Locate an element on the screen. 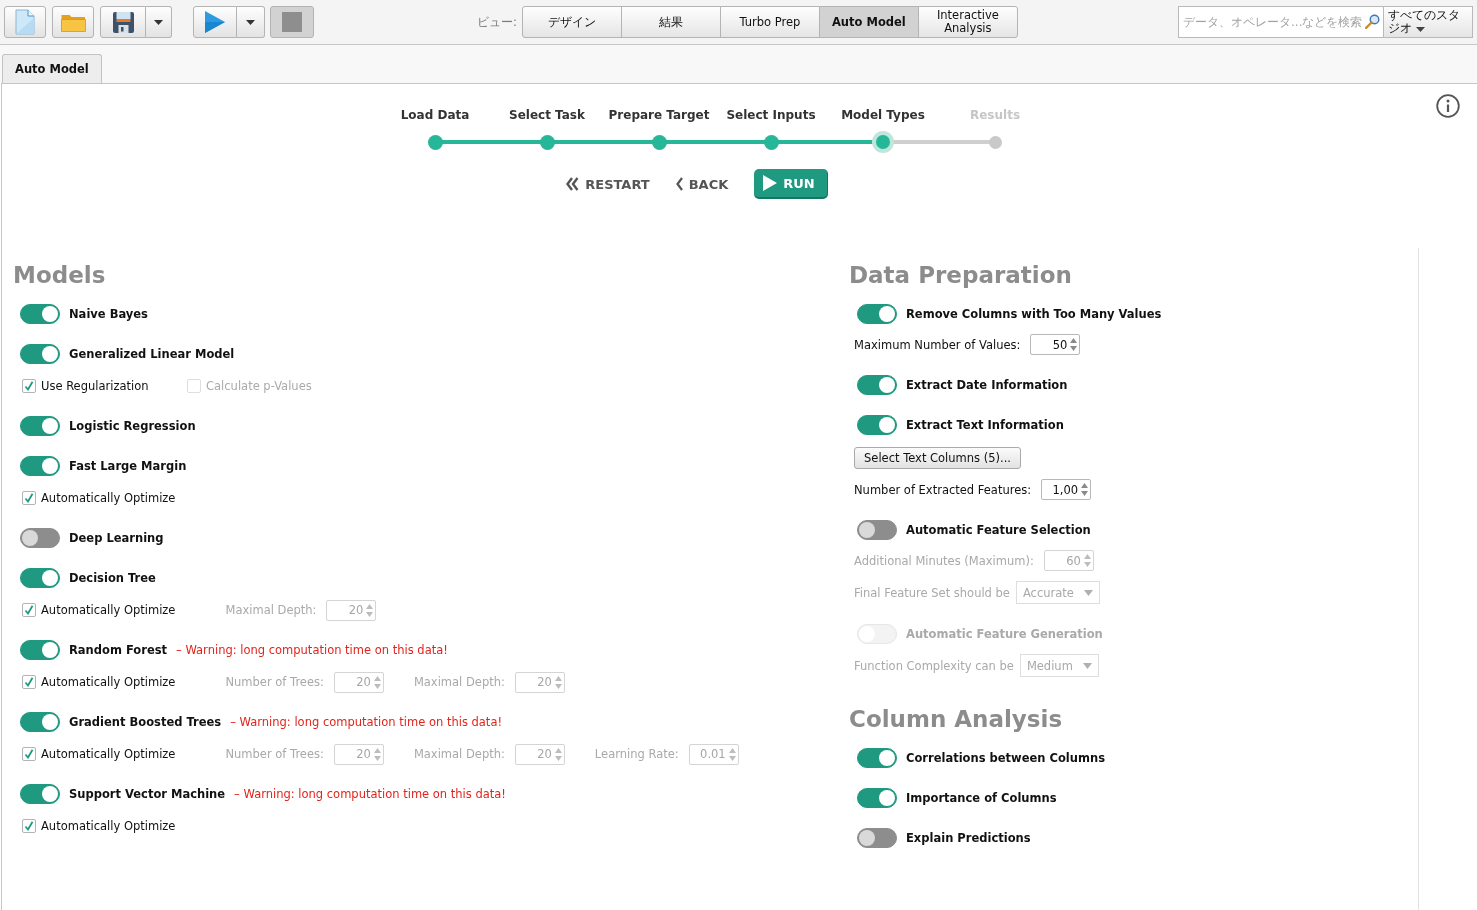 The width and height of the screenshot is (1477, 910). tab: Auto Model is located at coordinates (52, 68).